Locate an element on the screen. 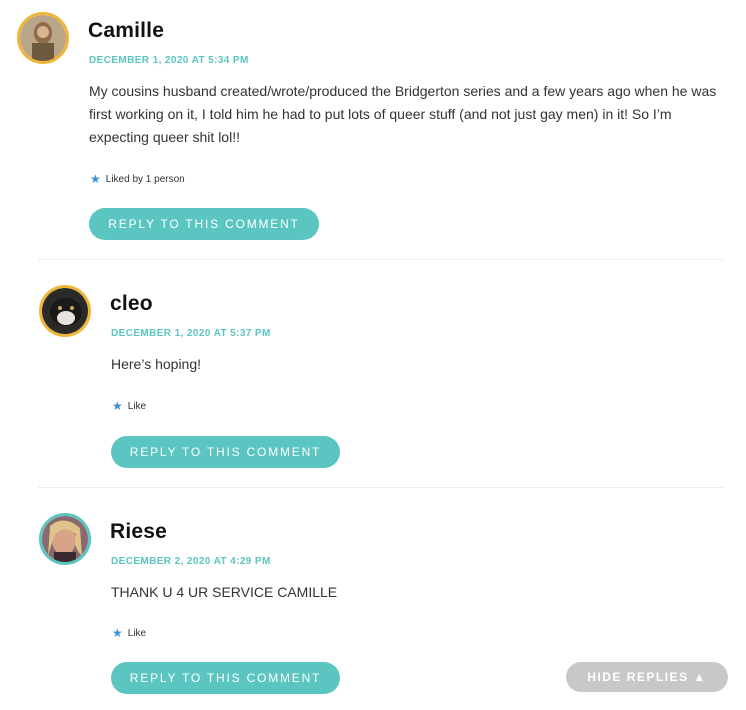 This screenshot has width=746, height=710. avatar-cleo-image is located at coordinates (65, 311).